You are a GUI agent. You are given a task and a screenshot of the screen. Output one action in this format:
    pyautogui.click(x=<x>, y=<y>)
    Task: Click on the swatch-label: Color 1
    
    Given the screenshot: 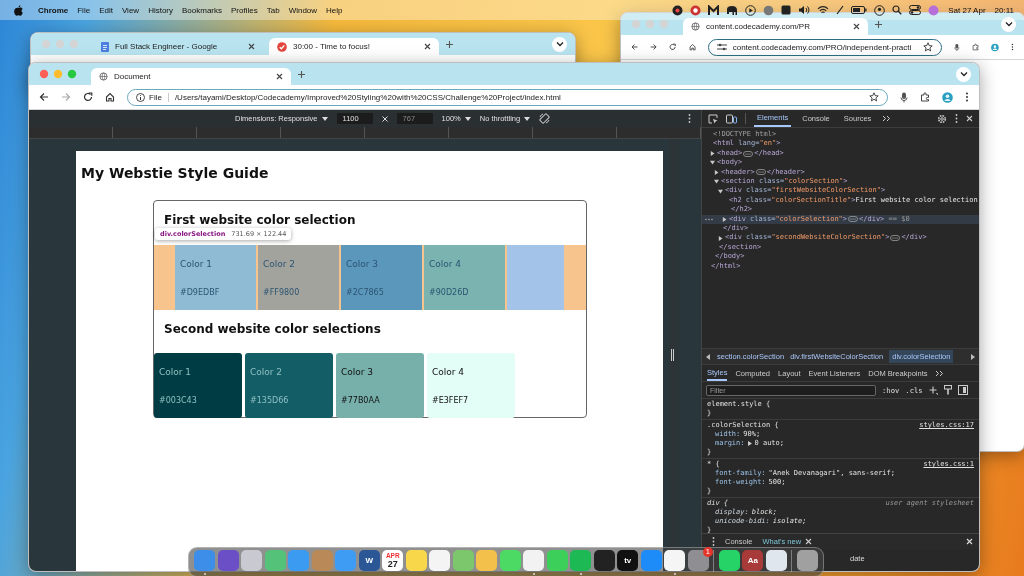 What is the action you would take?
    pyautogui.click(x=197, y=263)
    